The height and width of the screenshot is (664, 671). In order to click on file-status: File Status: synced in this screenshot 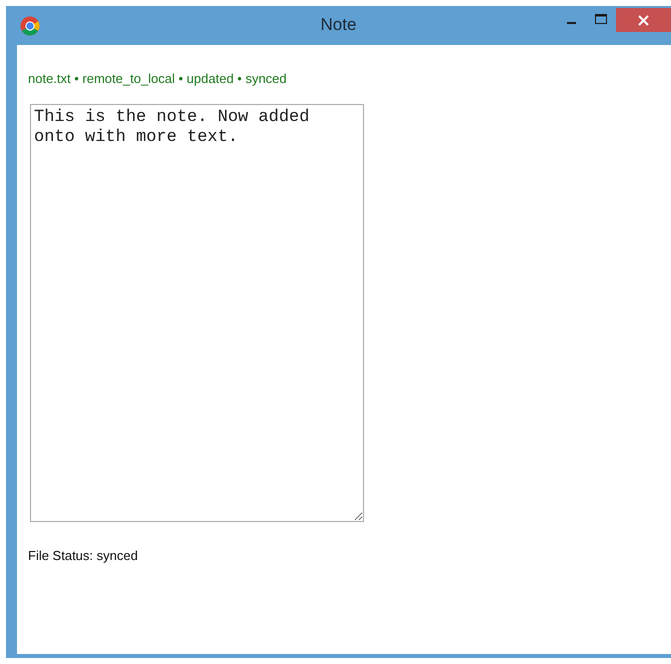, I will do `click(83, 555)`.